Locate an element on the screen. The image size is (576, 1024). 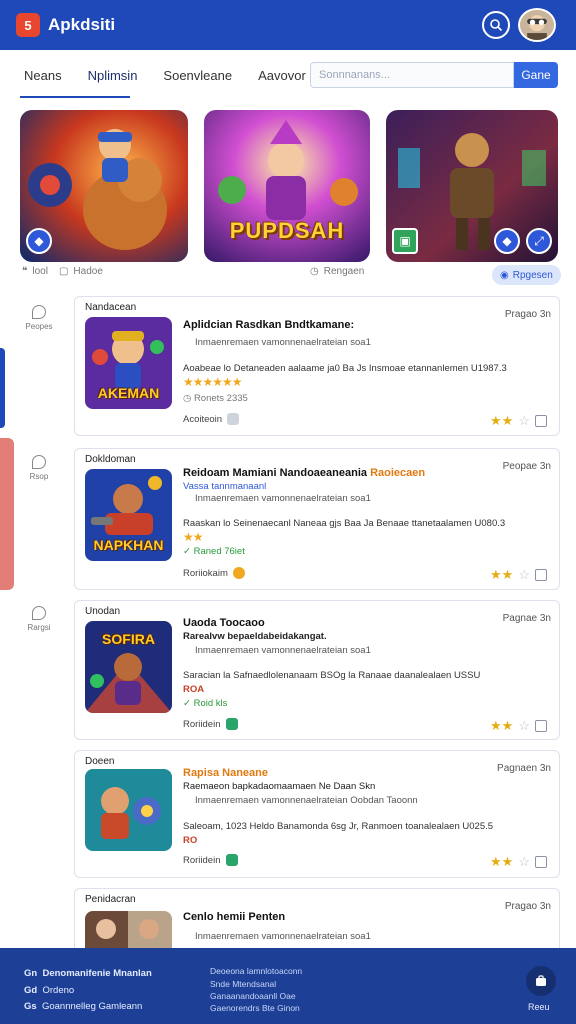
footer-item: Gd Ordeno is located at coordinates (49, 990).